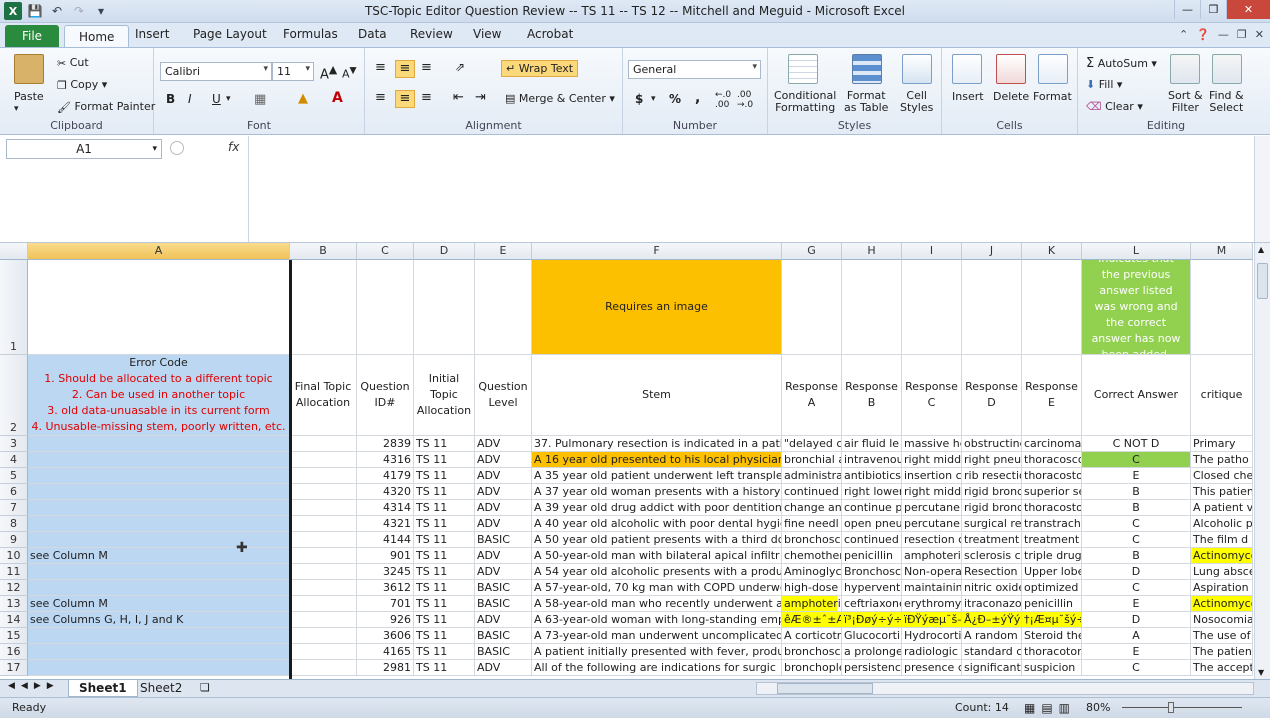 This screenshot has width=1270, height=718. What do you see at coordinates (503, 636) in the screenshot?
I see `cell-e15: BASIC` at bounding box center [503, 636].